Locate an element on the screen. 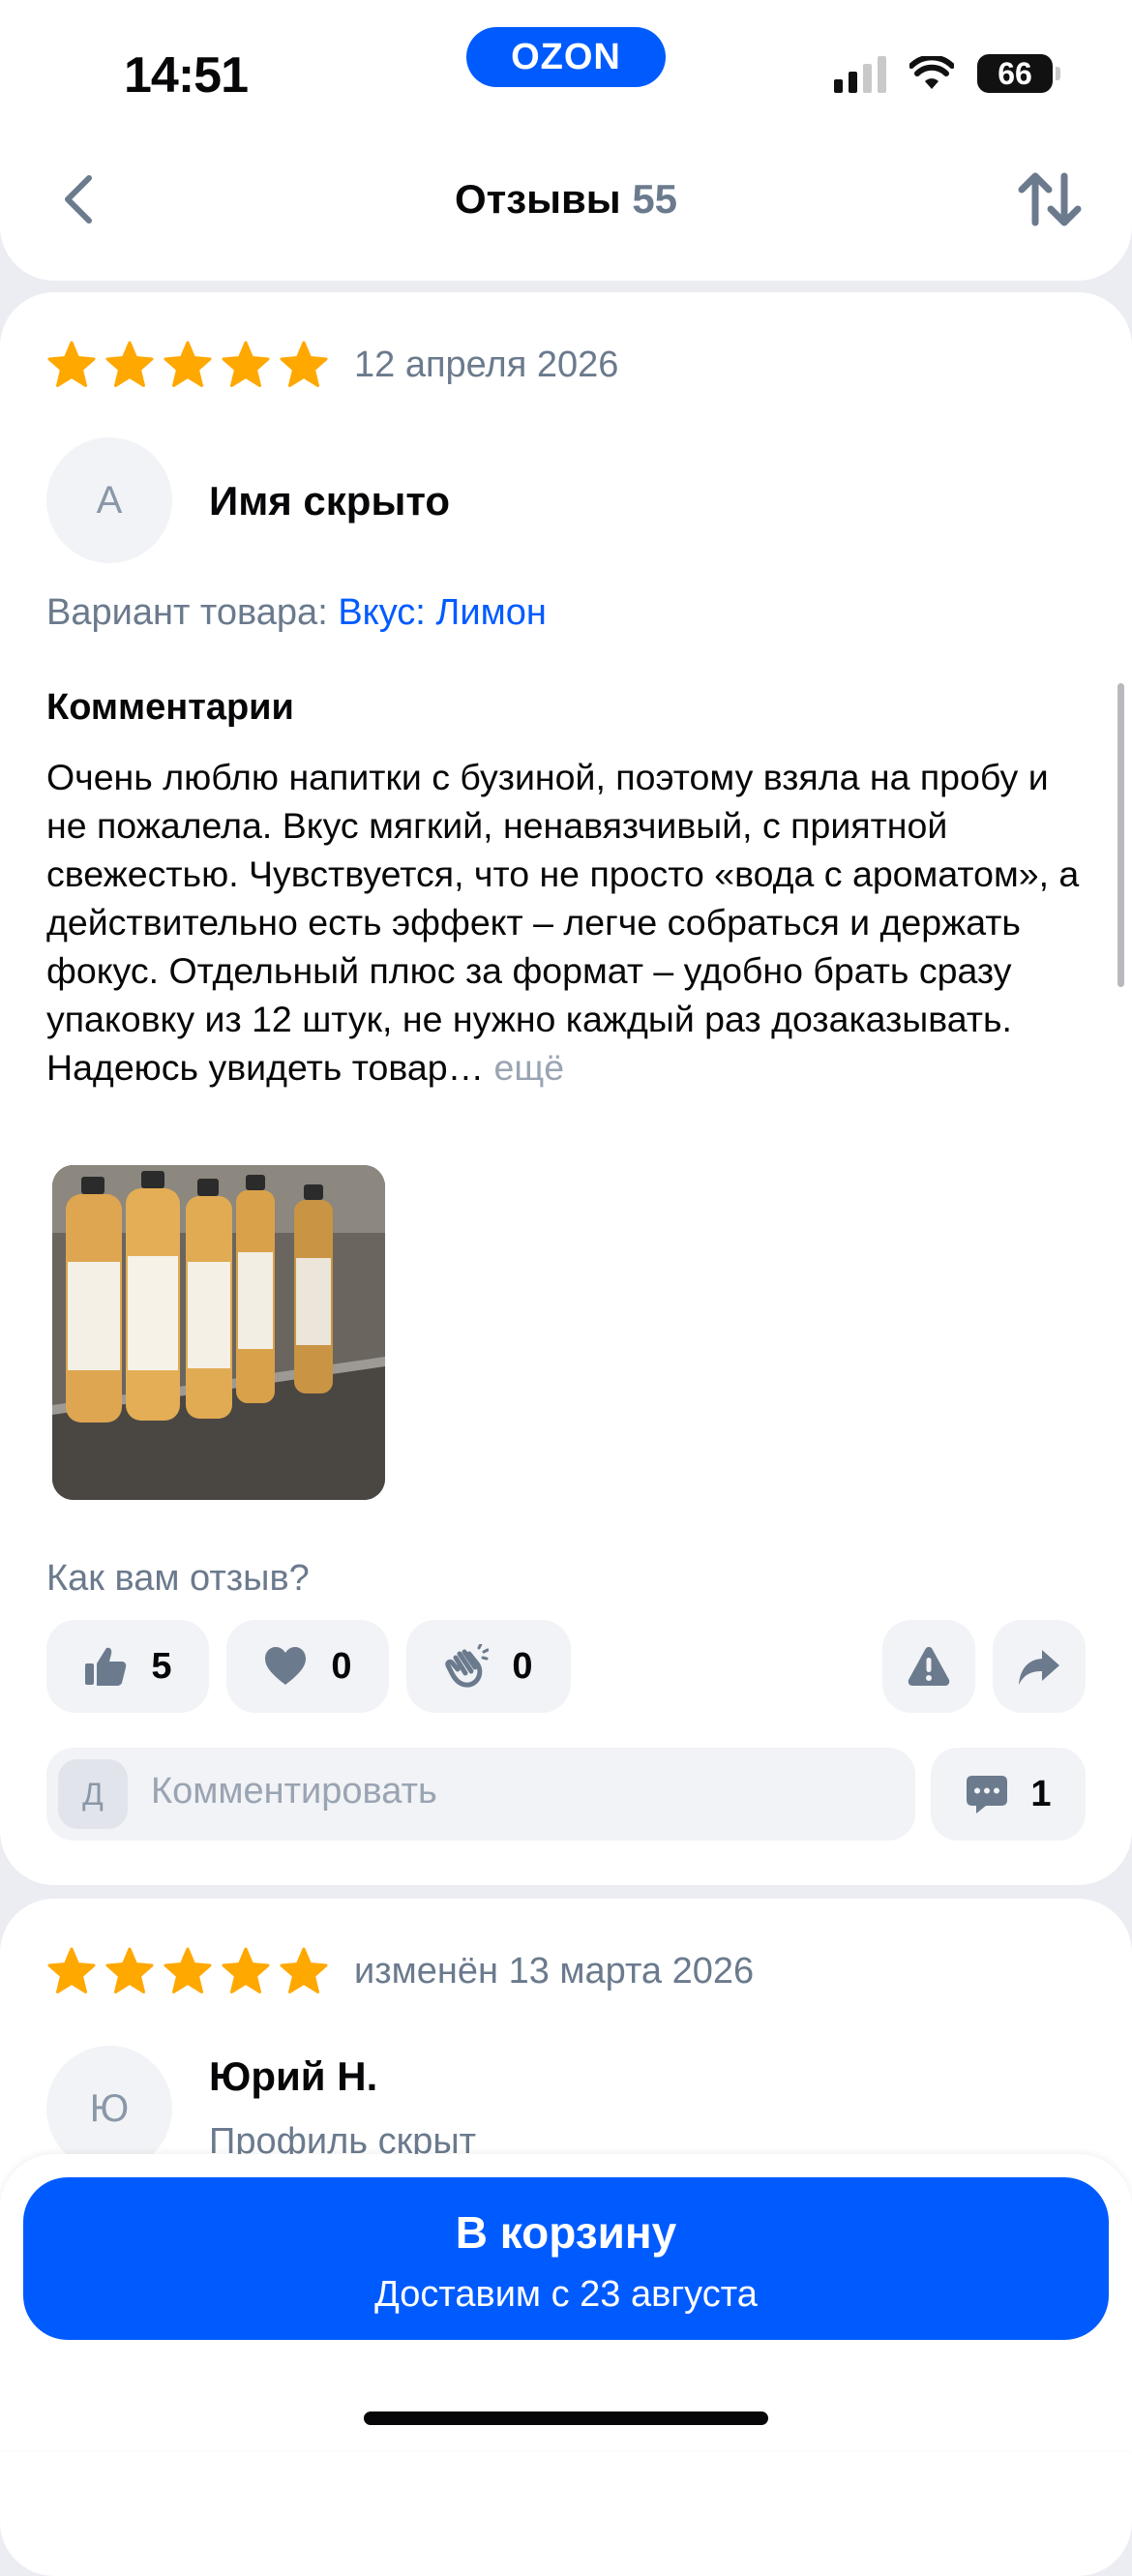  review-rating-row: изменён 13 марта 2026 is located at coordinates (400, 1971).